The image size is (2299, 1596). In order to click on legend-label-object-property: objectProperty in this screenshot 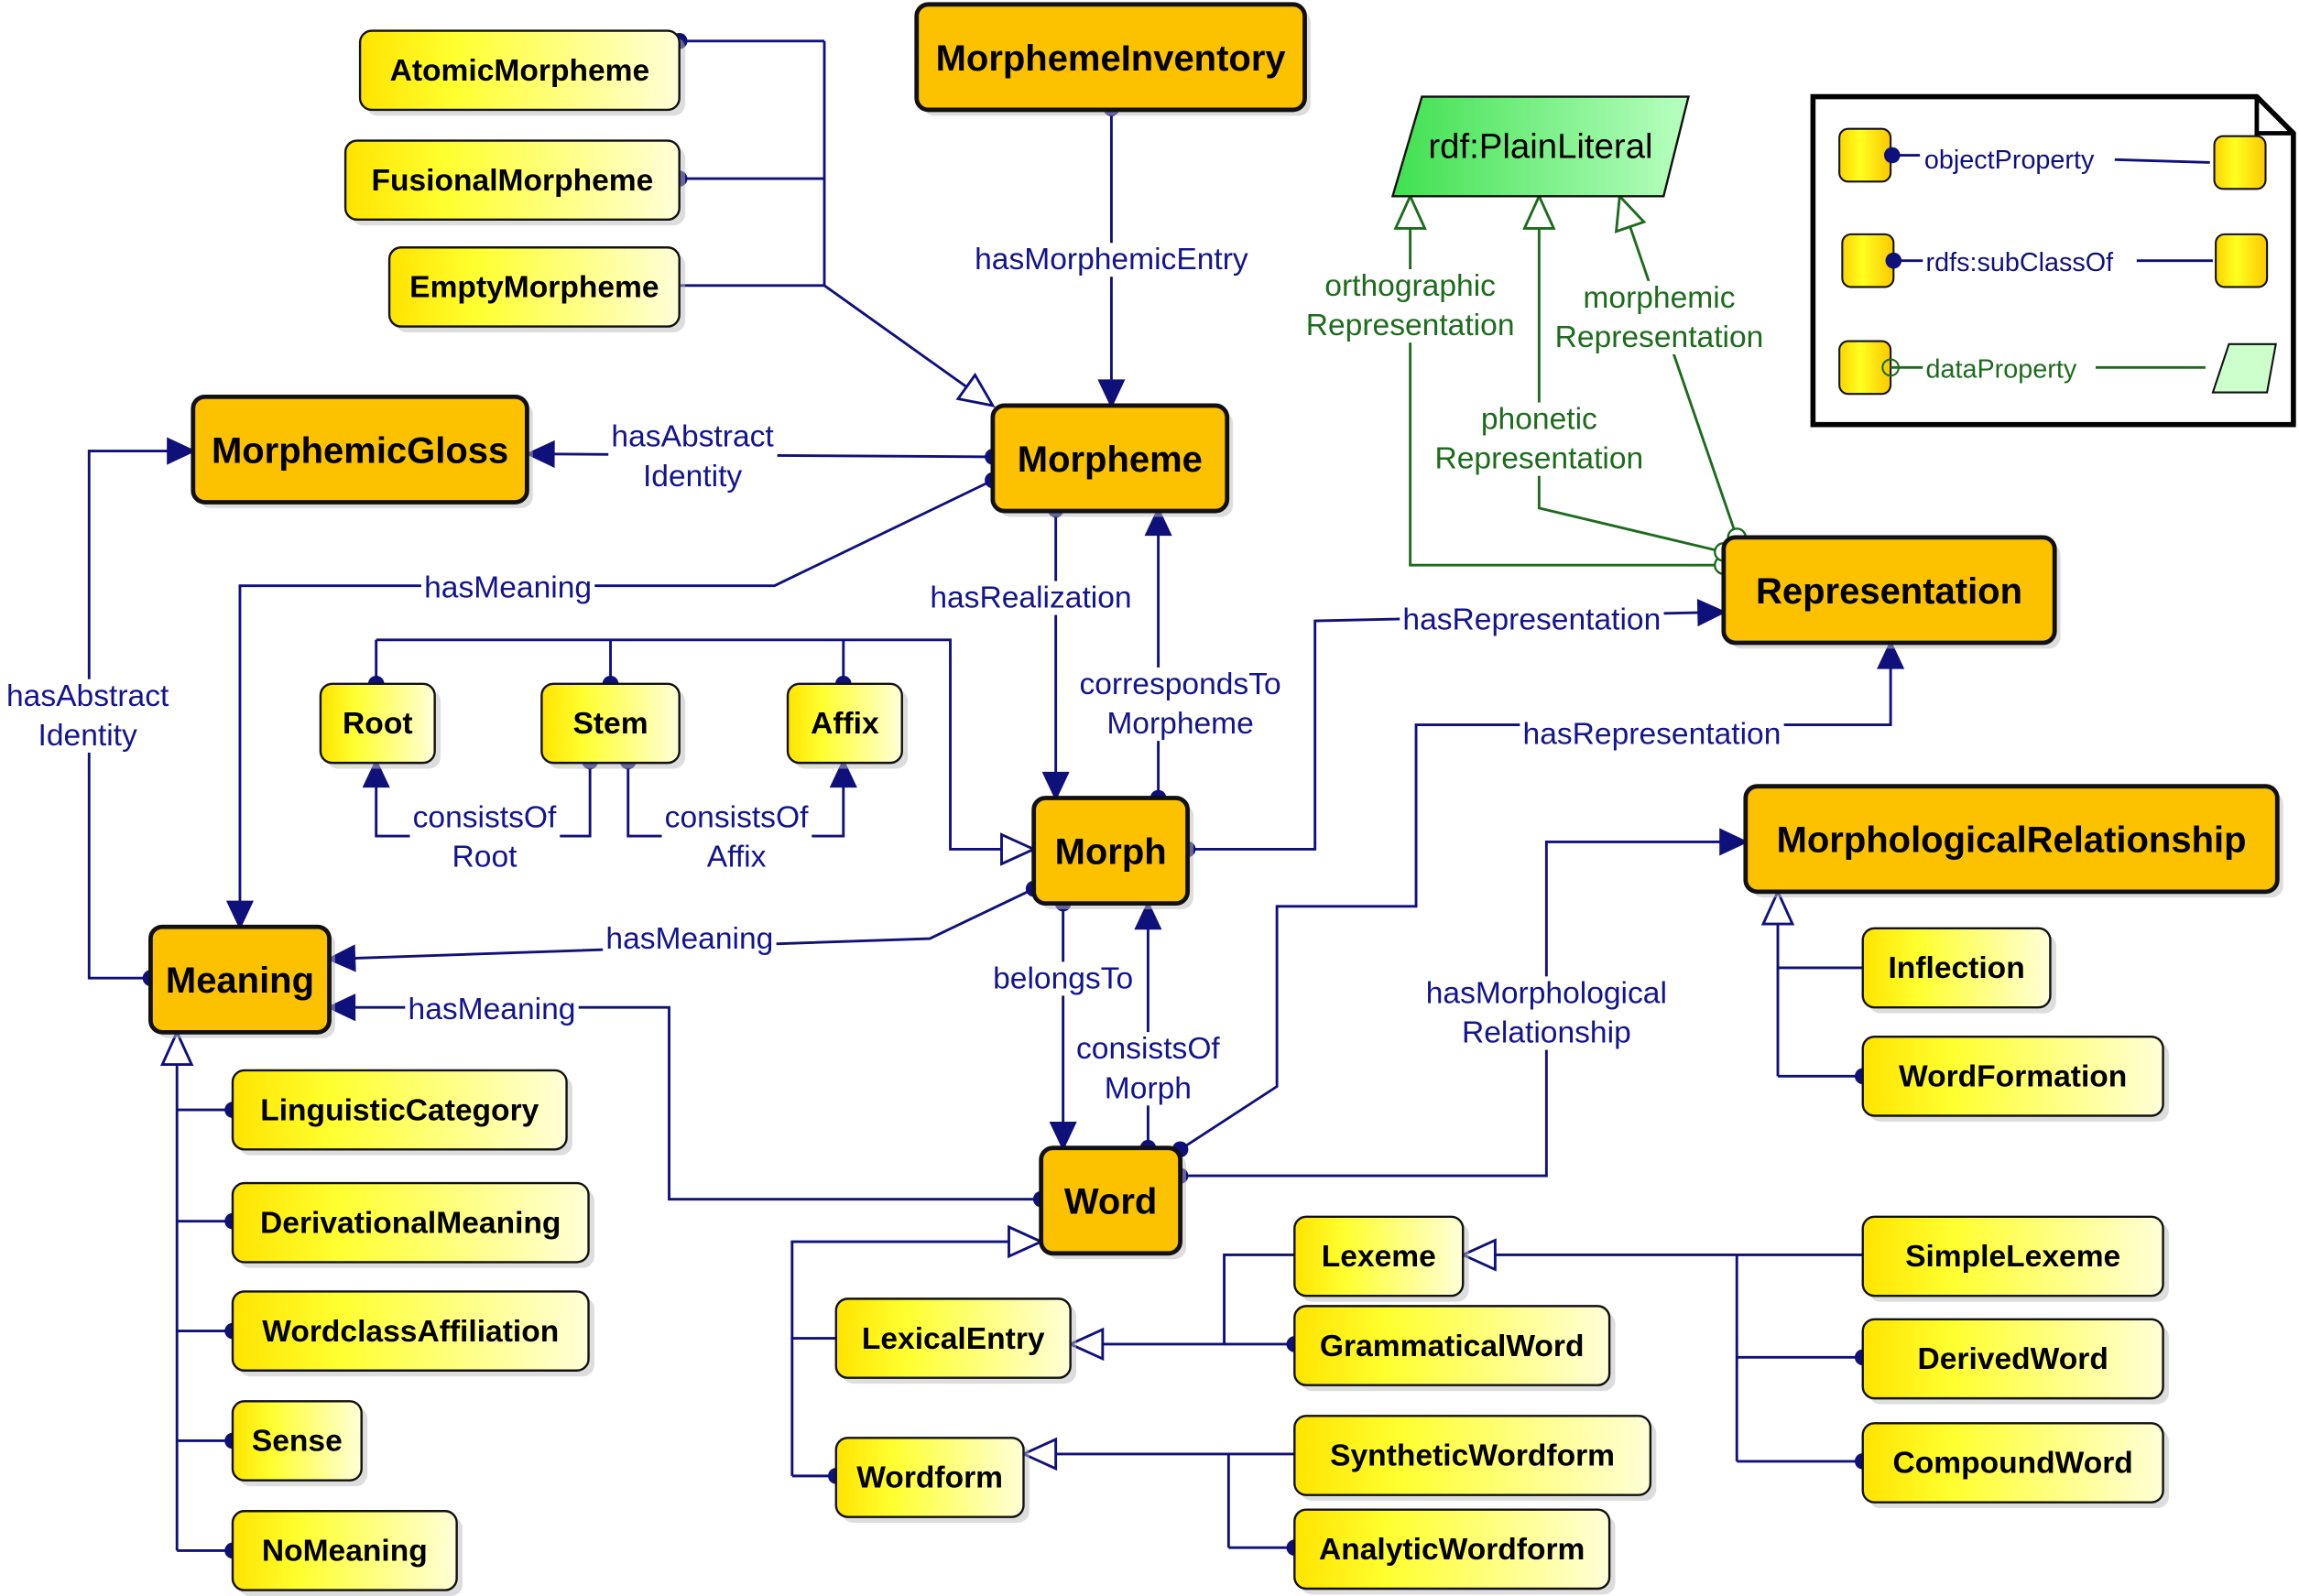, I will do `click(2010, 160)`.